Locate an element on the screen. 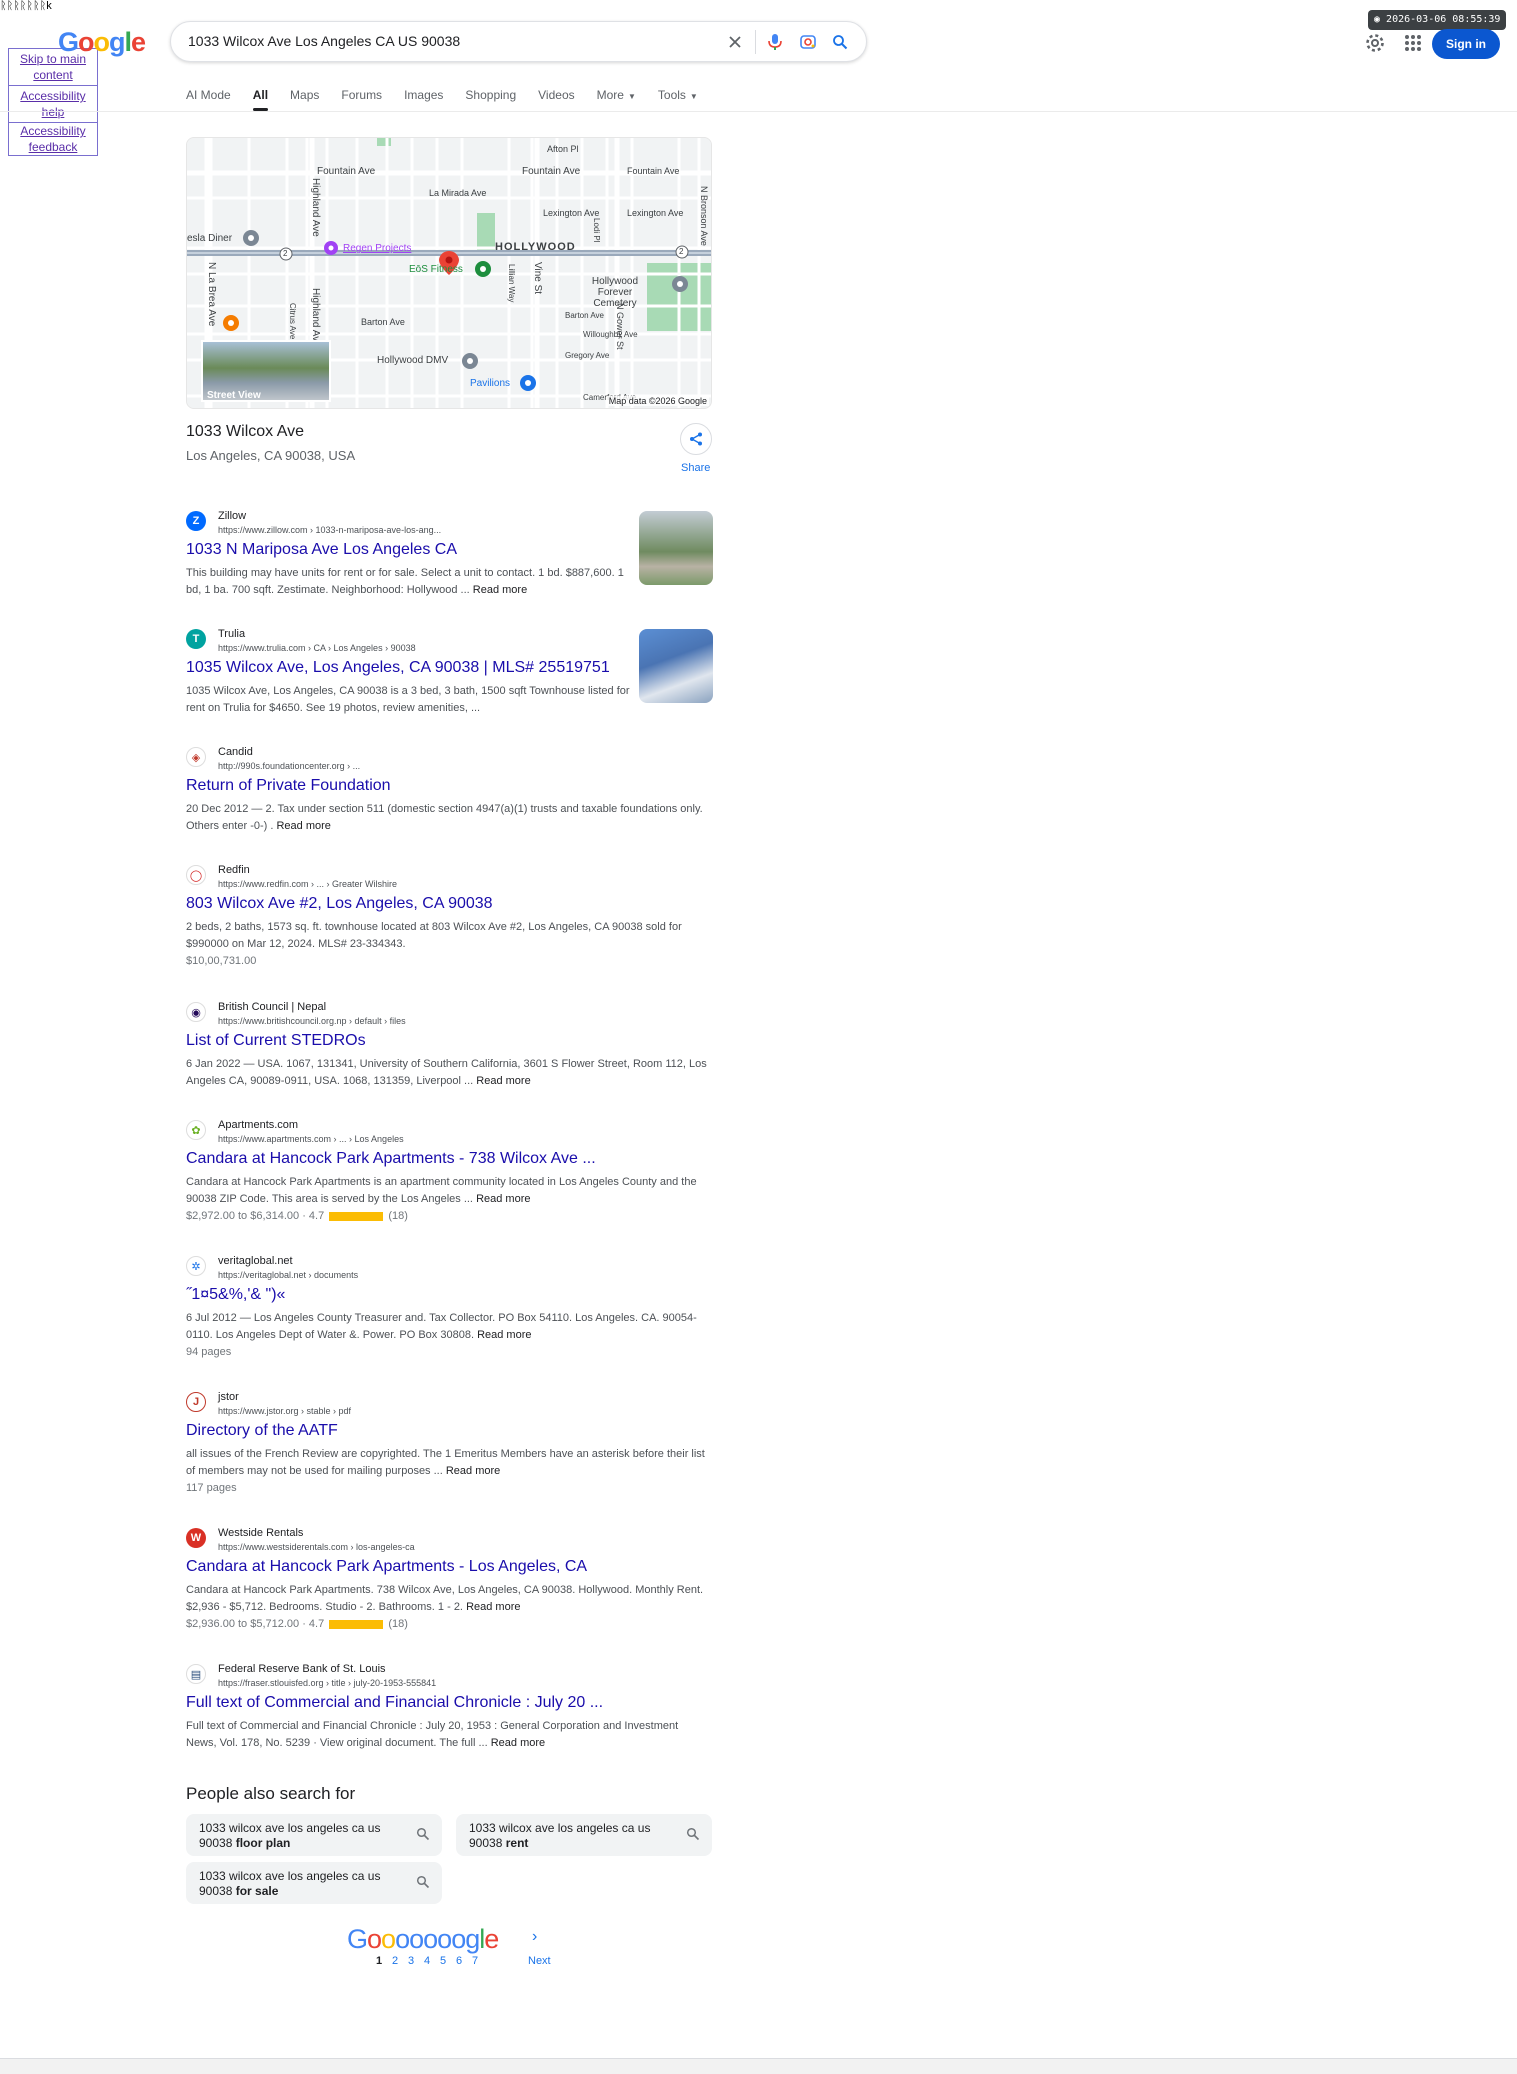  result-site-name: British Council | Nepal is located at coordinates (272, 1007).